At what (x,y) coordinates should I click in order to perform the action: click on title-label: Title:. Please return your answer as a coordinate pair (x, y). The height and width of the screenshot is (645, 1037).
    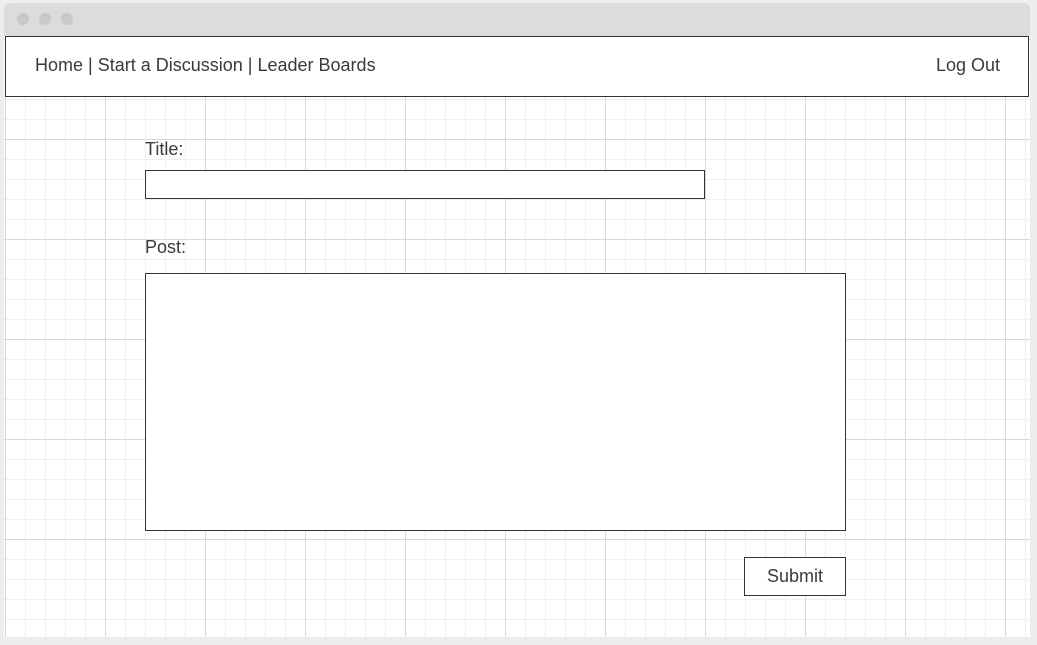
    Looking at the image, I should click on (164, 149).